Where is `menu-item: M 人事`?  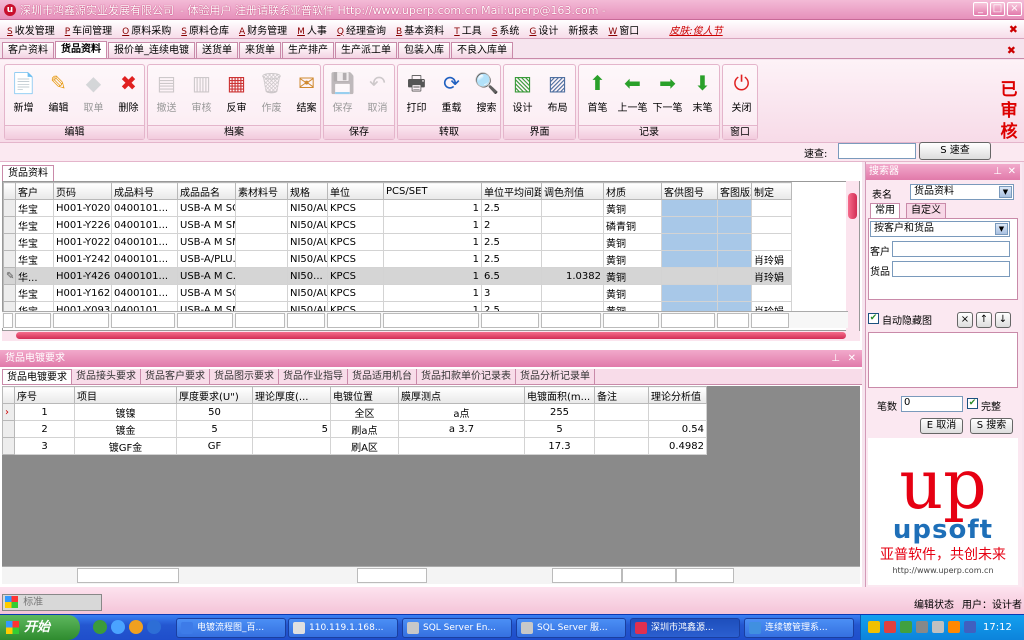 menu-item: M 人事 is located at coordinates (312, 29).